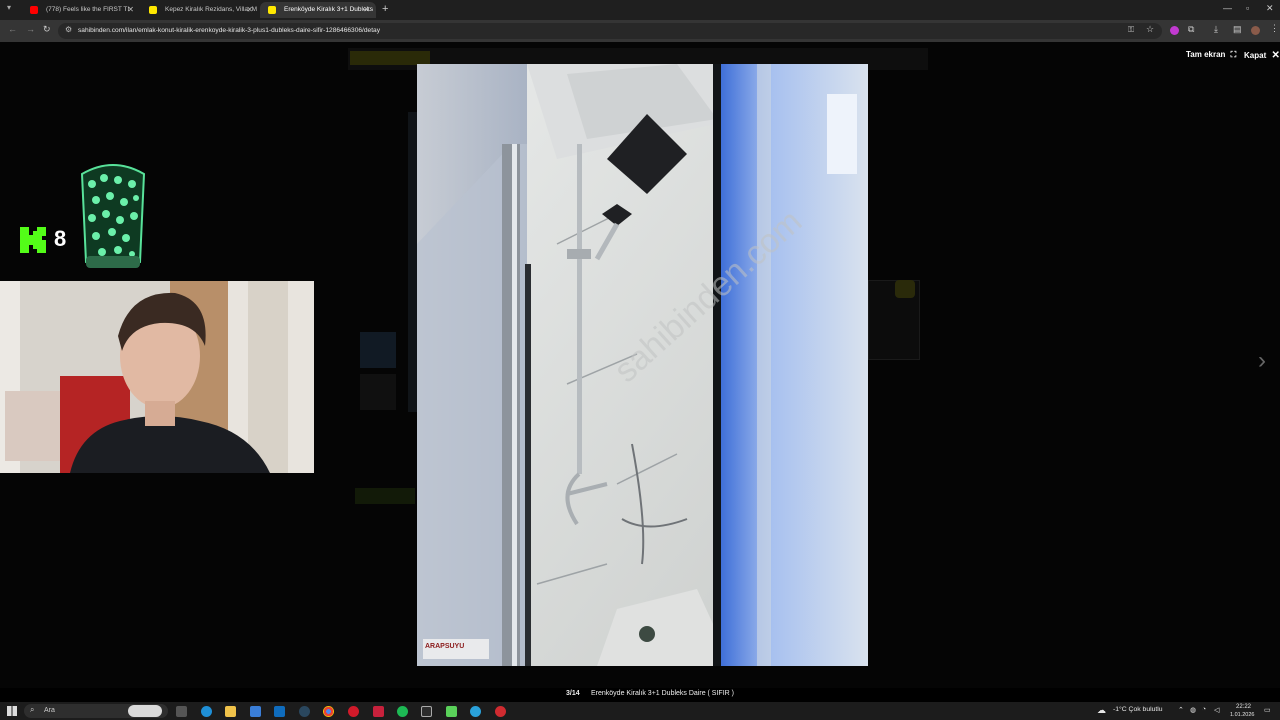 The image size is (1280, 720). What do you see at coordinates (573, 693) in the screenshot?
I see `photo-counter: 3/14` at bounding box center [573, 693].